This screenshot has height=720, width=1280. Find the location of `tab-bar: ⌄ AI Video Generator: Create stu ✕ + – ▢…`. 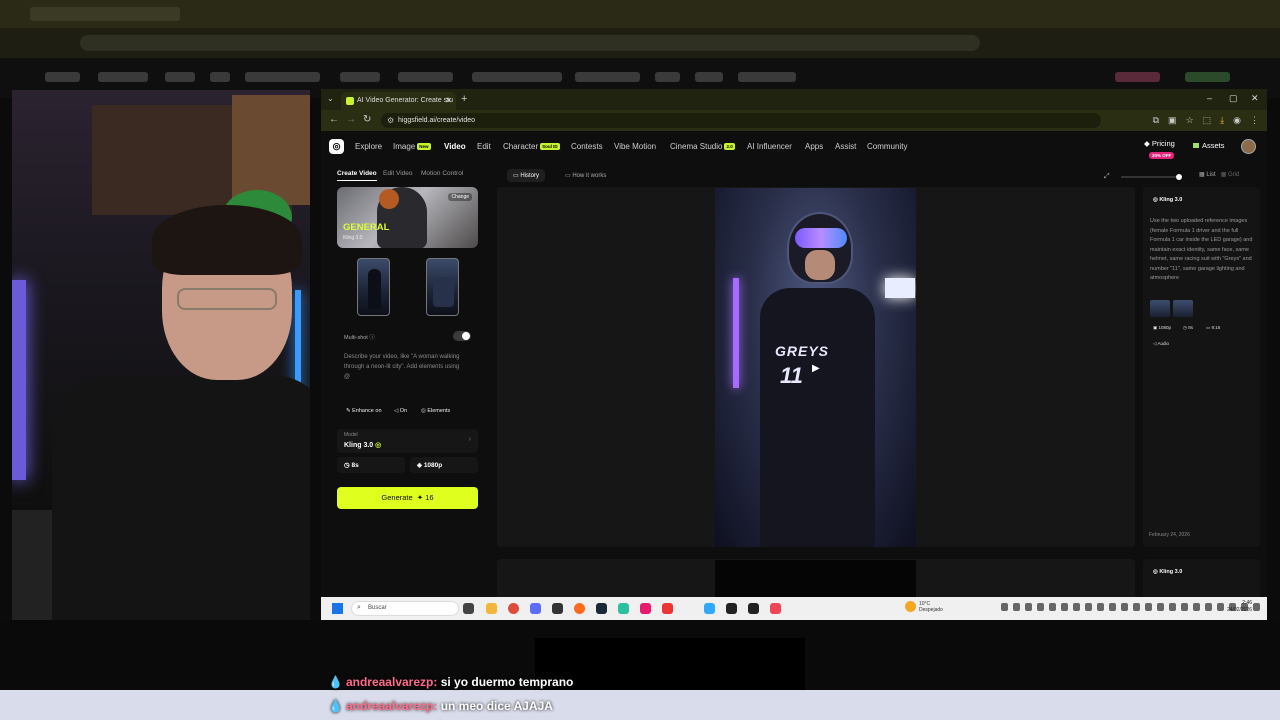

tab-bar: ⌄ AI Video Generator: Create stu ✕ + – ▢… is located at coordinates (794, 99).